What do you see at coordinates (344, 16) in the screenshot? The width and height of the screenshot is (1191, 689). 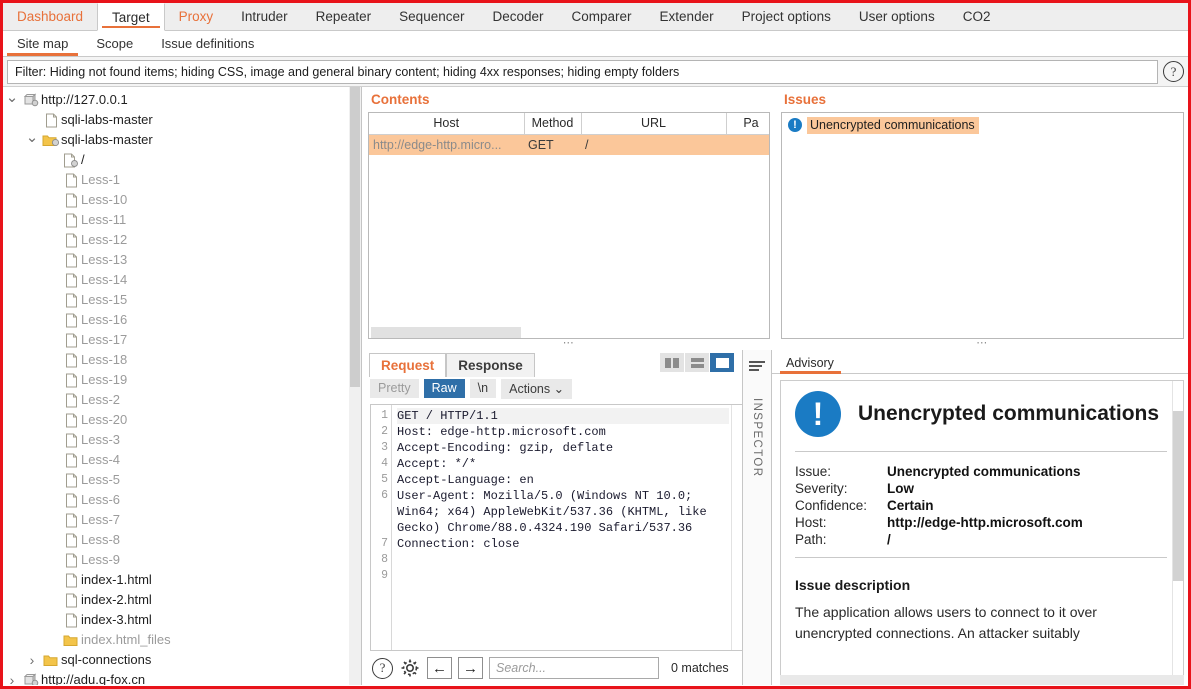 I see `tab-repeater: Repeater` at bounding box center [344, 16].